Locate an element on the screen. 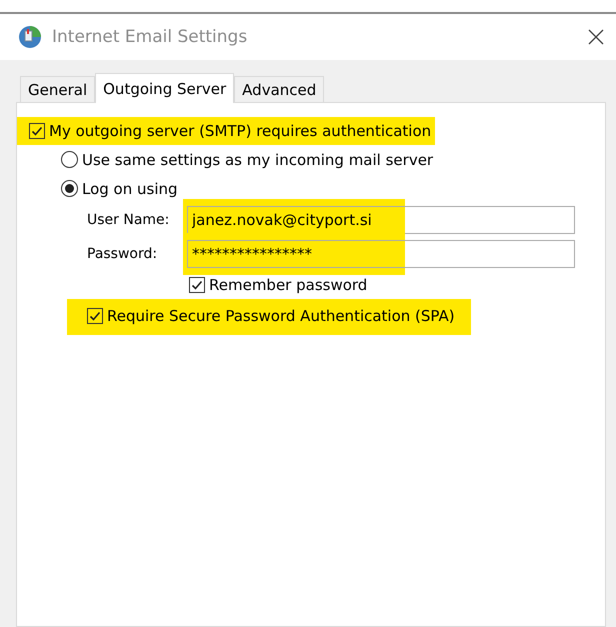 The height and width of the screenshot is (627, 616). field-label: User Name: is located at coordinates (128, 220).